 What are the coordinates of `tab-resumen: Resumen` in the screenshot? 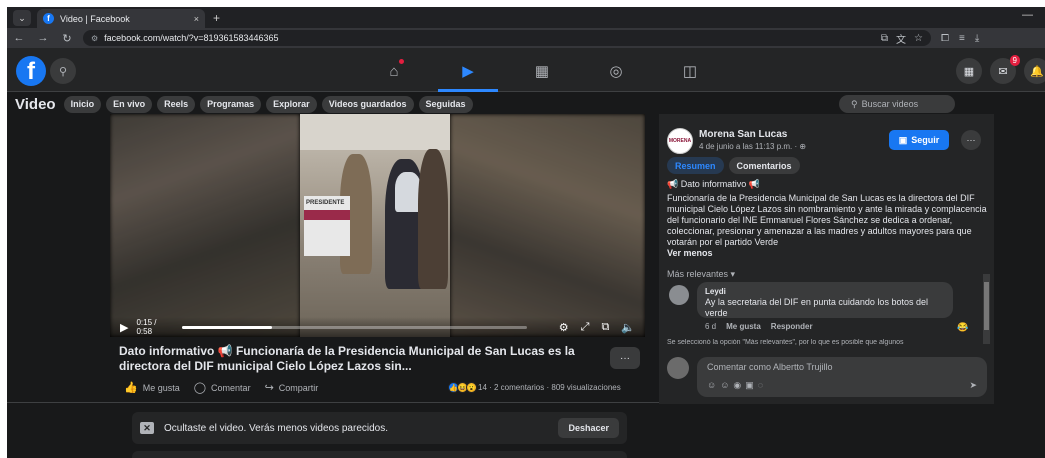 It's located at (695, 165).